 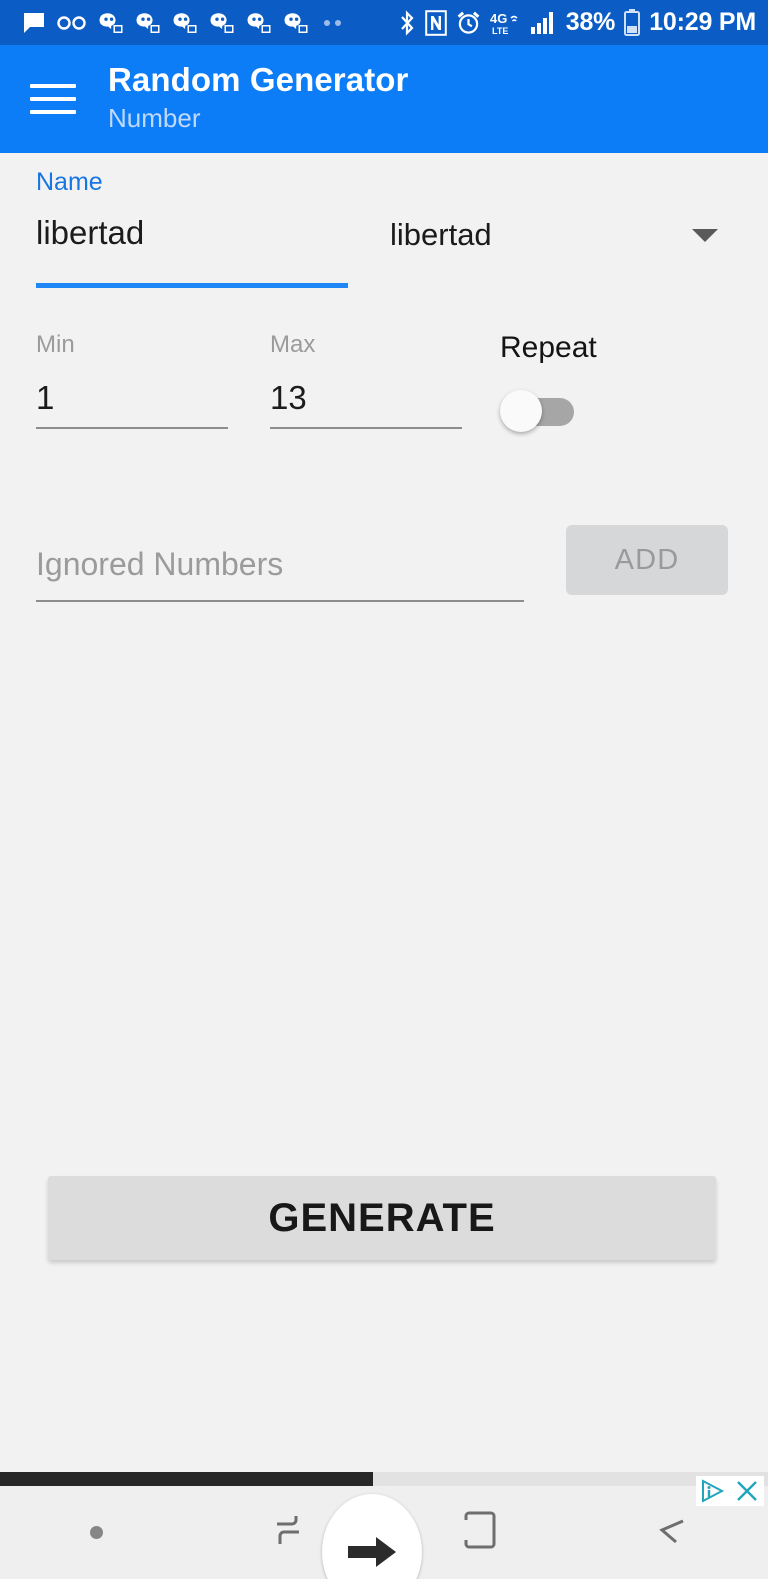 I want to click on repeat-label: Repeat, so click(x=548, y=347).